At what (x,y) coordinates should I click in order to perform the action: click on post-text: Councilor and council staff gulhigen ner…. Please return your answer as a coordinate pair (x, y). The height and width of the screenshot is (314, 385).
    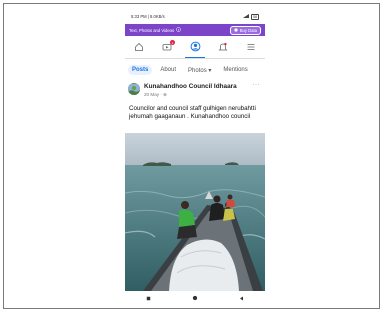
    Looking at the image, I should click on (192, 112).